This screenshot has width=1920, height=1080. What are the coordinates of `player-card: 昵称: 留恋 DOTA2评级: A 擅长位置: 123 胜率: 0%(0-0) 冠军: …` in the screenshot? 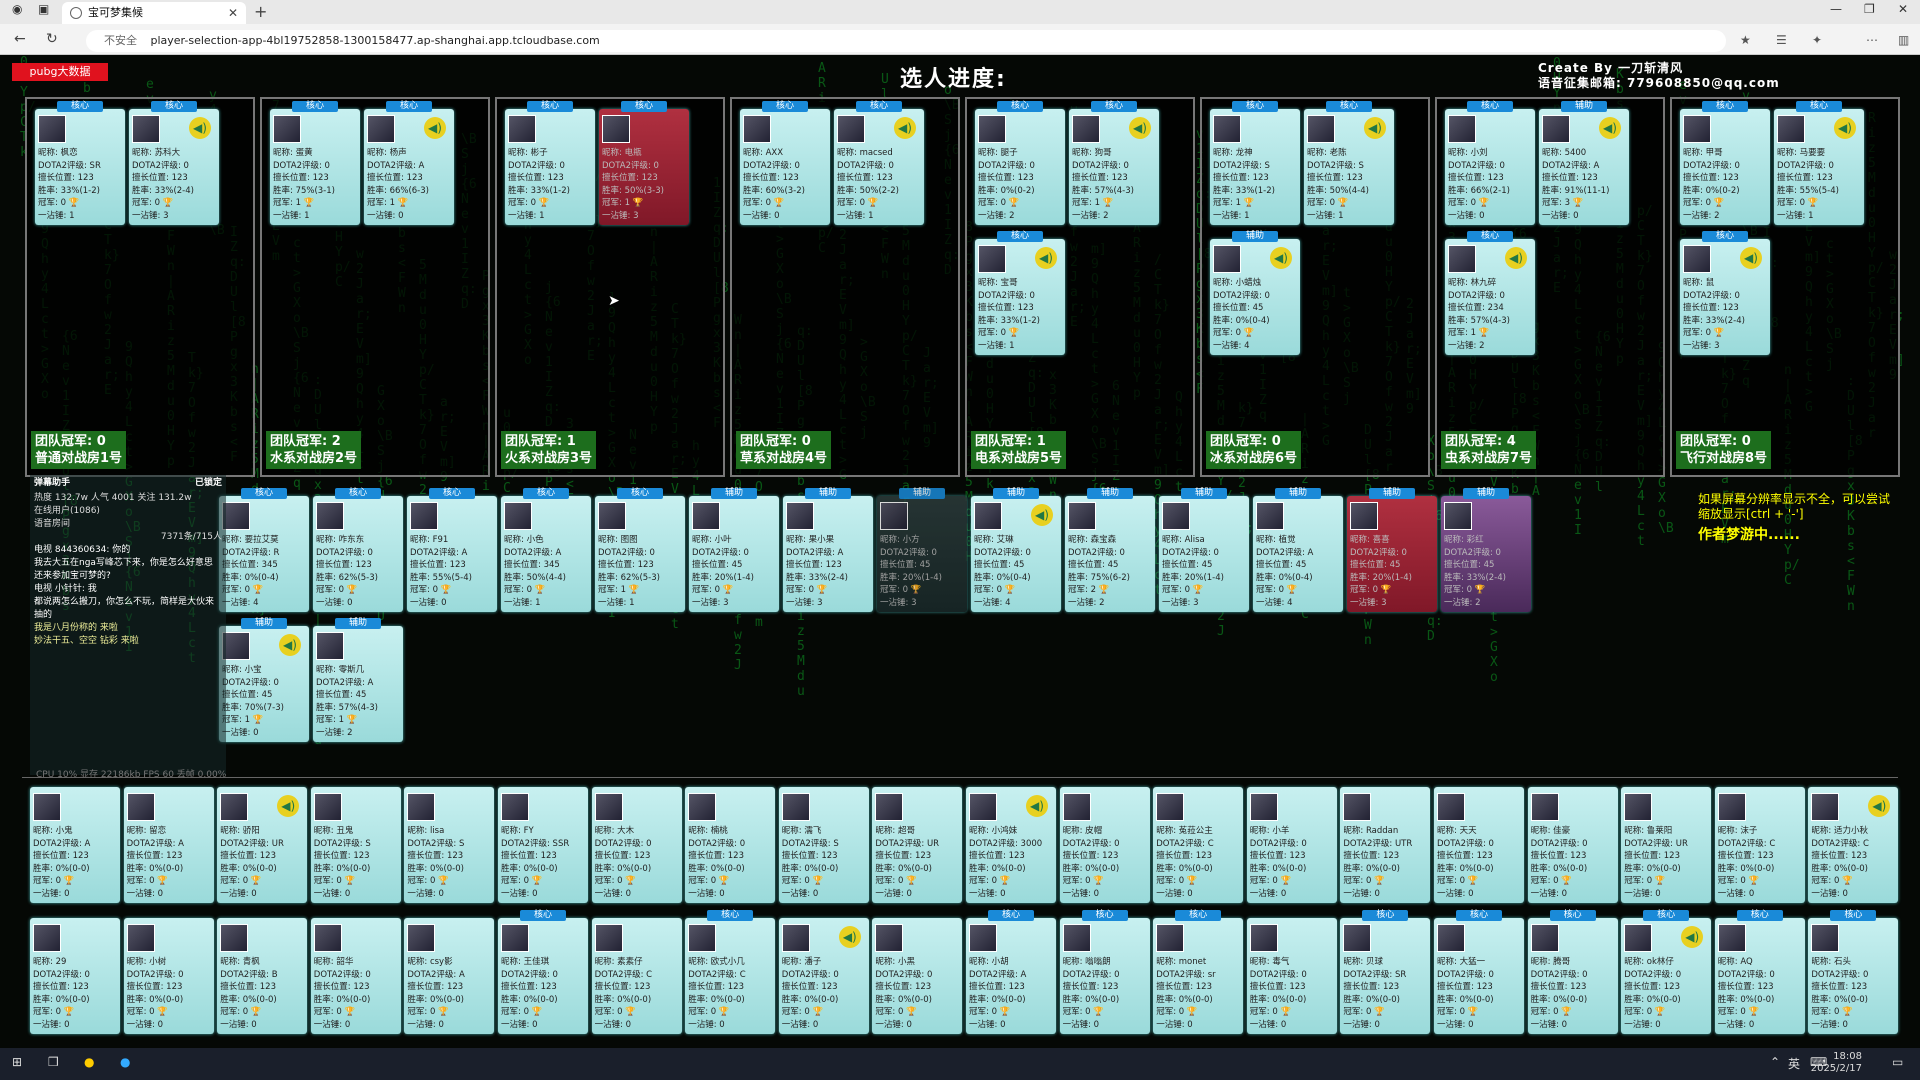 It's located at (168, 845).